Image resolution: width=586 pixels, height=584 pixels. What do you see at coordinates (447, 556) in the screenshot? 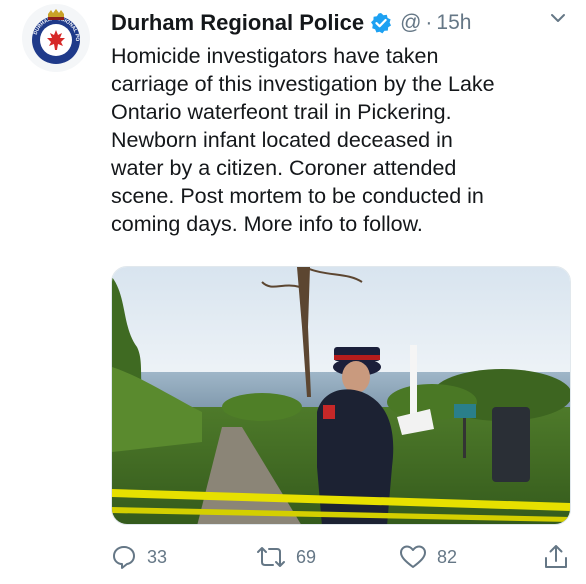
I see `like-count: 82` at bounding box center [447, 556].